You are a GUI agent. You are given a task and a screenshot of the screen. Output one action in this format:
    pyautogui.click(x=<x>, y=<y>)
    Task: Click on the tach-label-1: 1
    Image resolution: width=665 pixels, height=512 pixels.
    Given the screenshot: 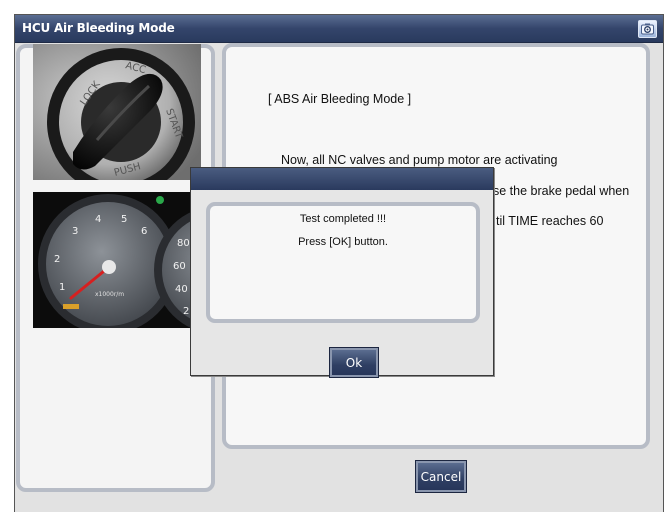 What is the action you would take?
    pyautogui.click(x=62, y=287)
    